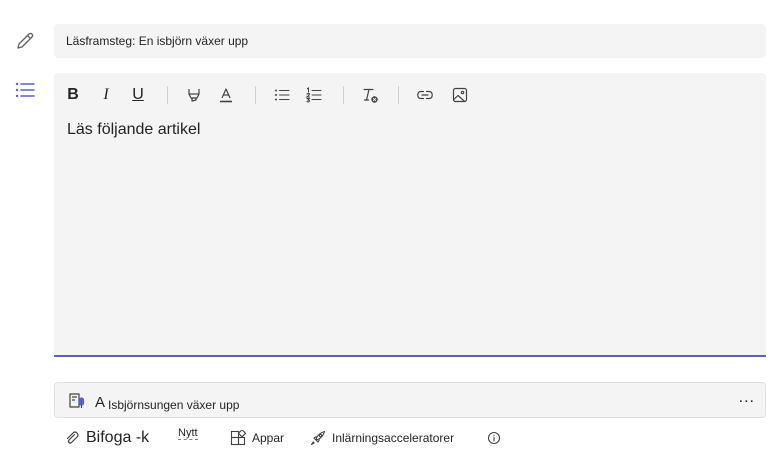  I want to click on italic-button: I, so click(106, 95).